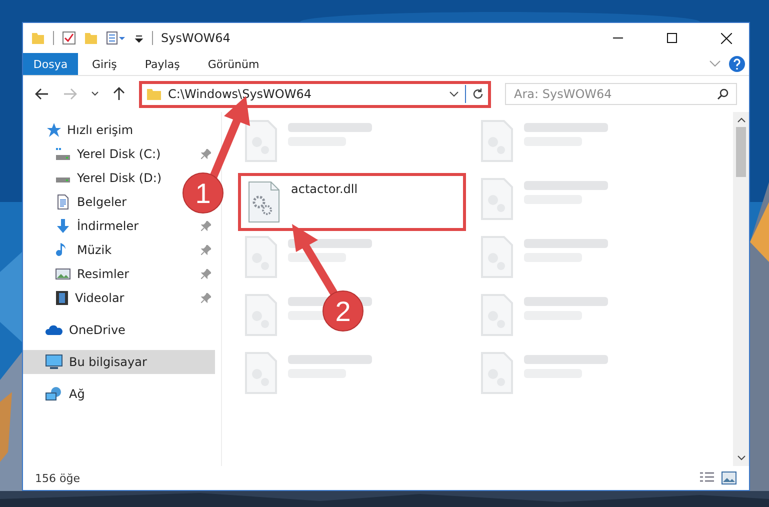 The width and height of the screenshot is (769, 507). Describe the element at coordinates (77, 394) in the screenshot. I see `sidebar-label: Ağ` at that location.